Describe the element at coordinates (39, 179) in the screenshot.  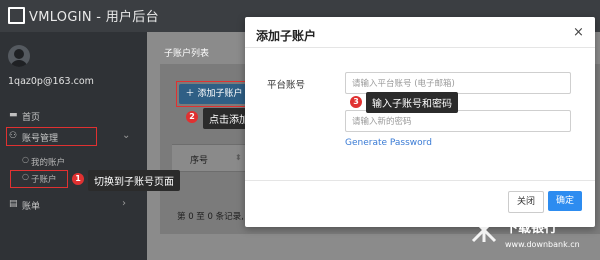
I see `highlight-box-sub-account` at that location.